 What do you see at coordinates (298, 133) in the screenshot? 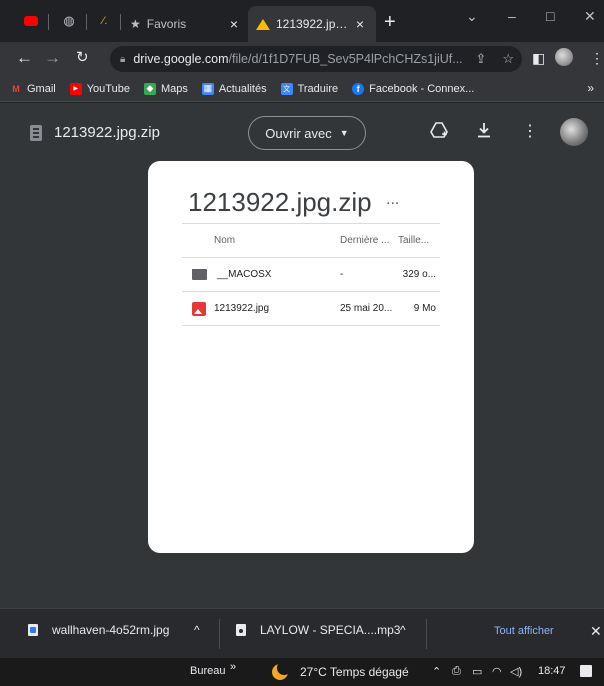
I see `open-with-label: Ouvrir avec` at bounding box center [298, 133].